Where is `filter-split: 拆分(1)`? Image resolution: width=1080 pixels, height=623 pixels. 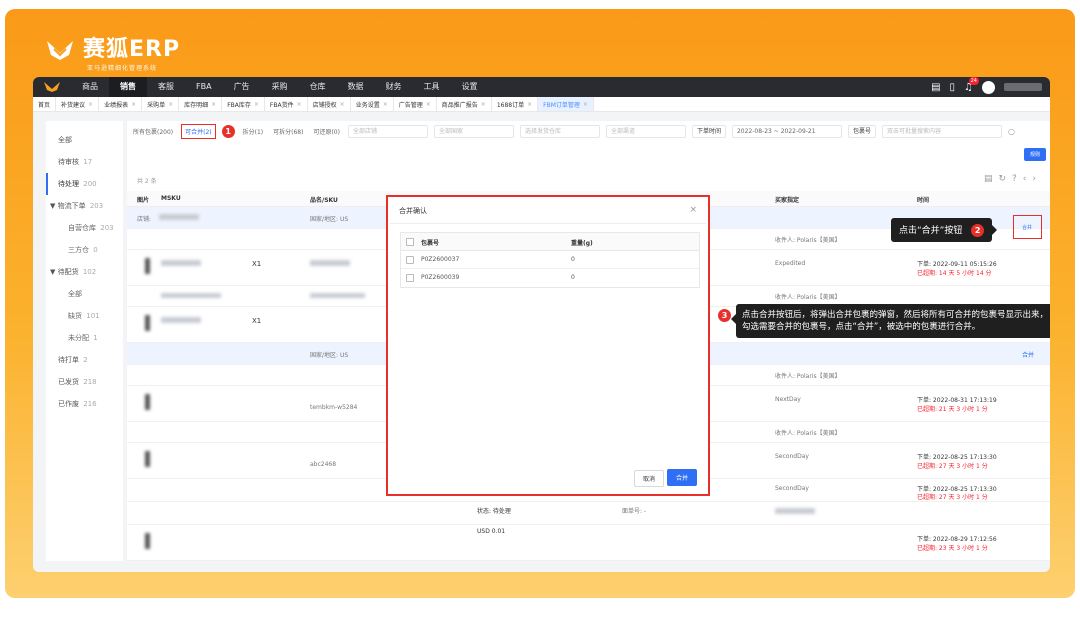
filter-split: 拆分(1) is located at coordinates (253, 131).